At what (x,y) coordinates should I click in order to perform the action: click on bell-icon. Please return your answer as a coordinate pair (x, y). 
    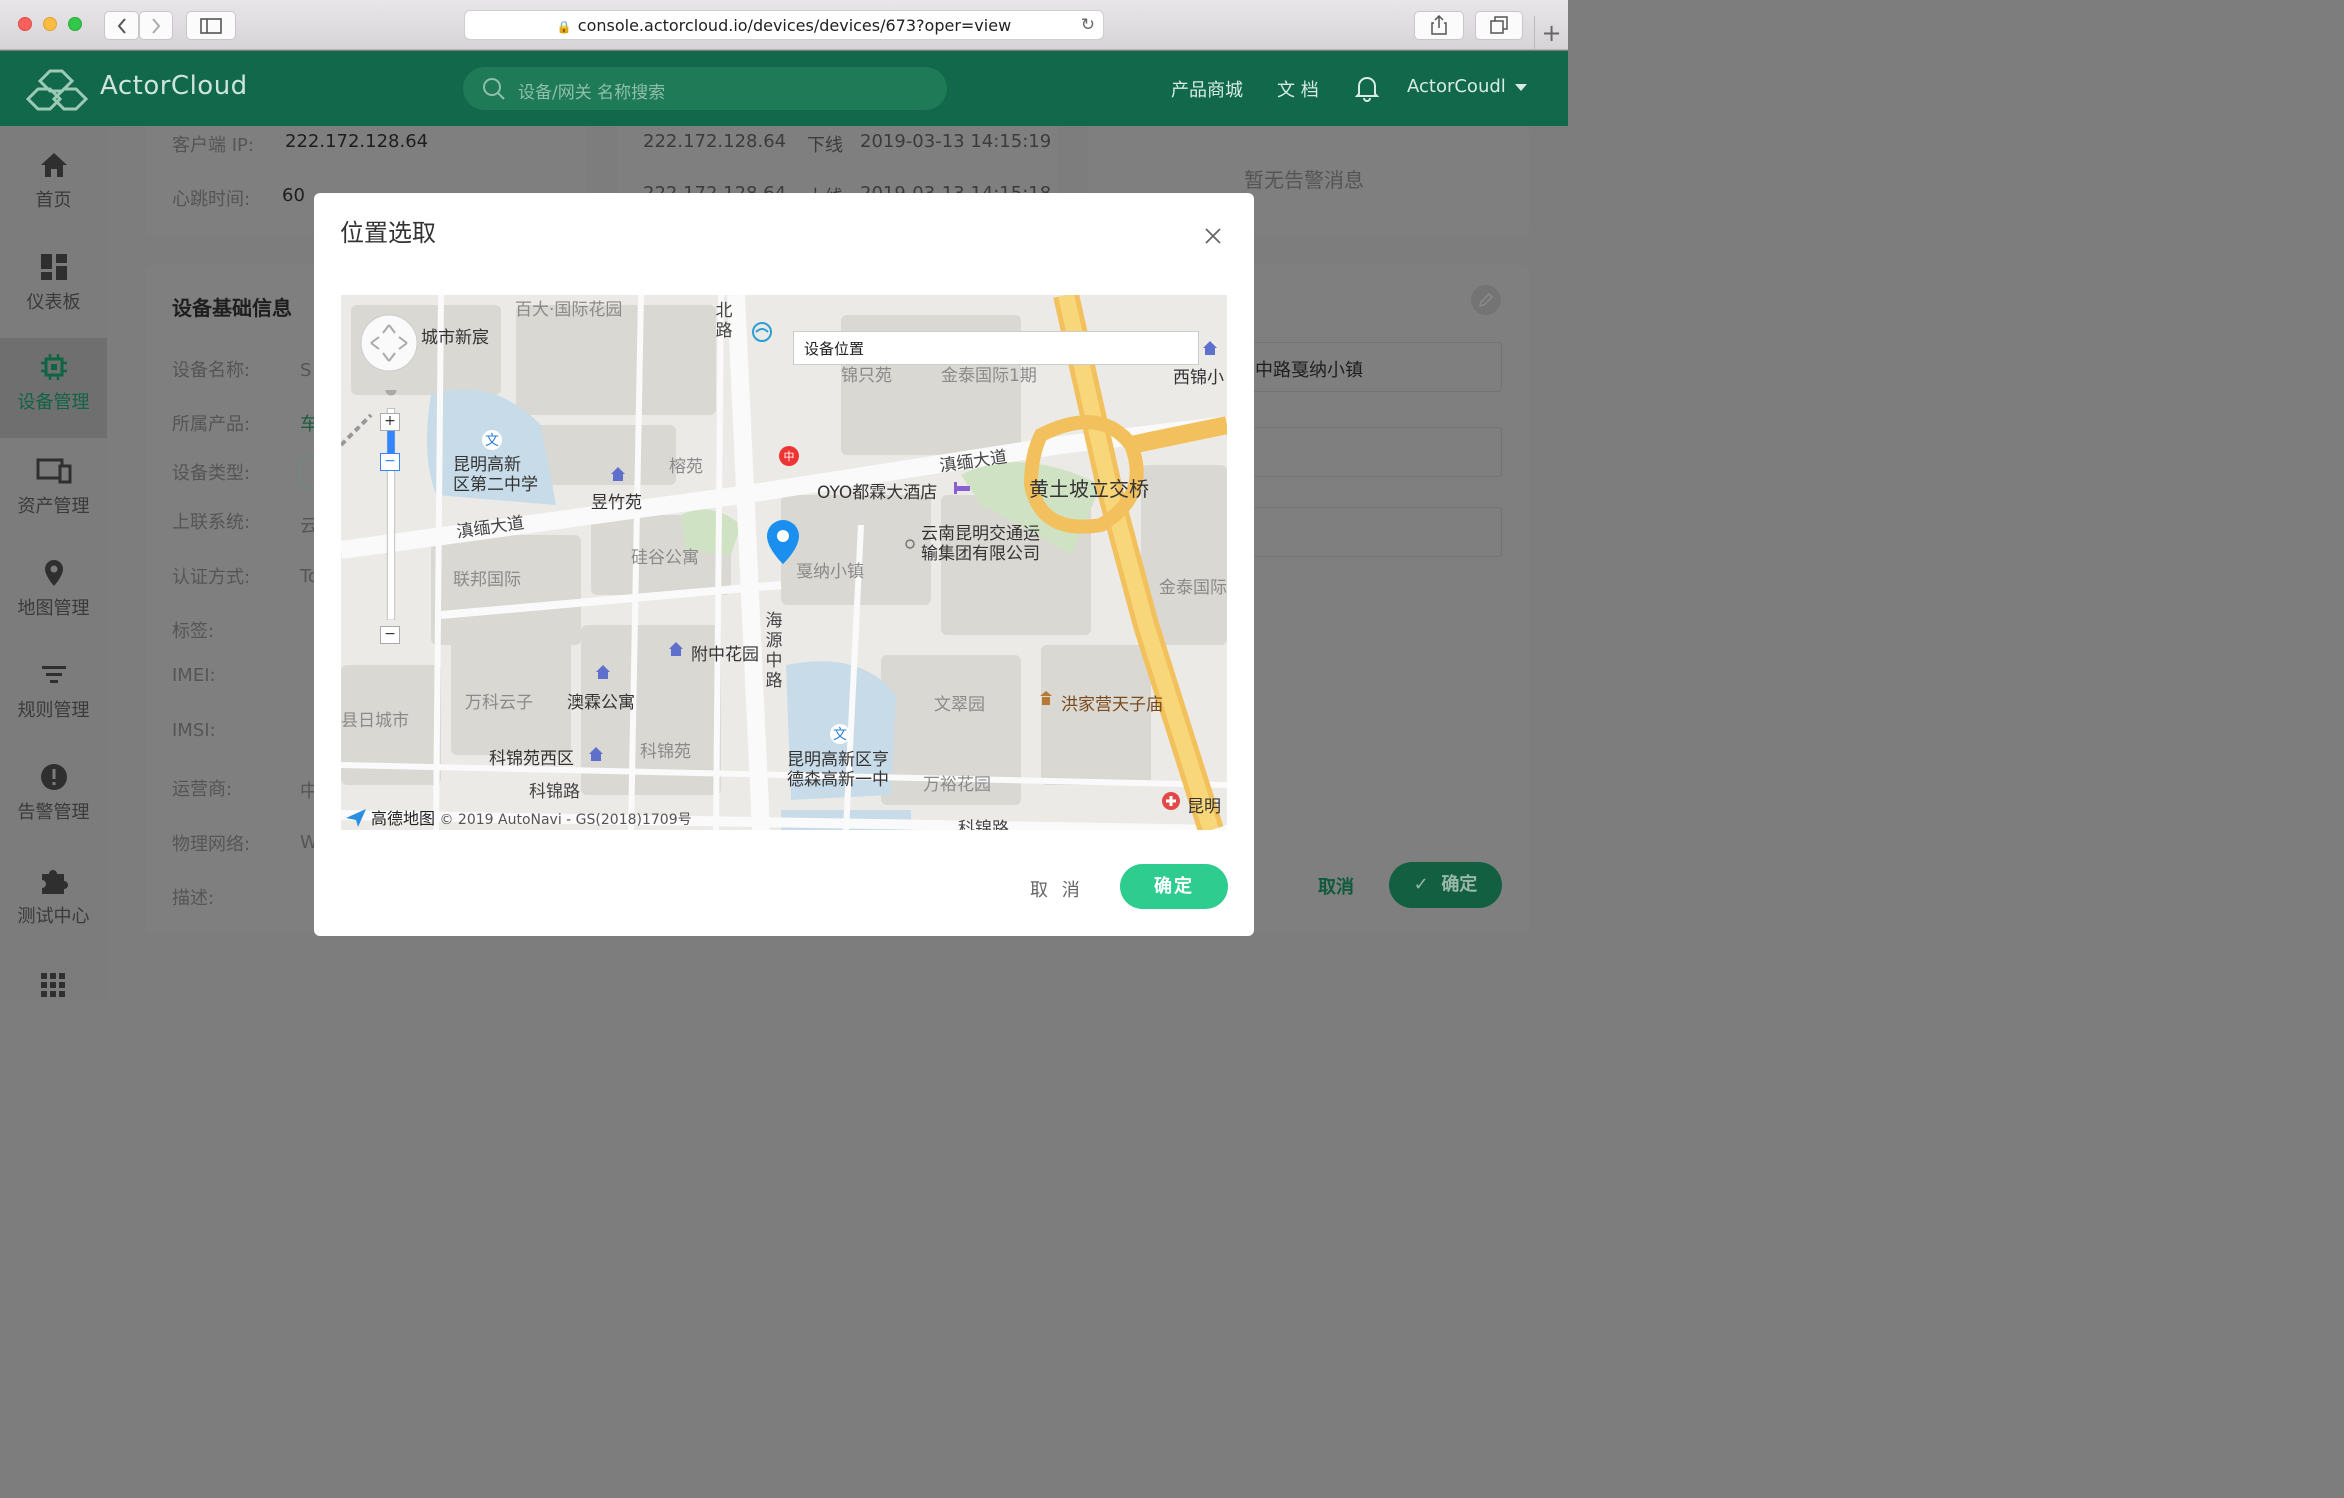
    Looking at the image, I should click on (1367, 88).